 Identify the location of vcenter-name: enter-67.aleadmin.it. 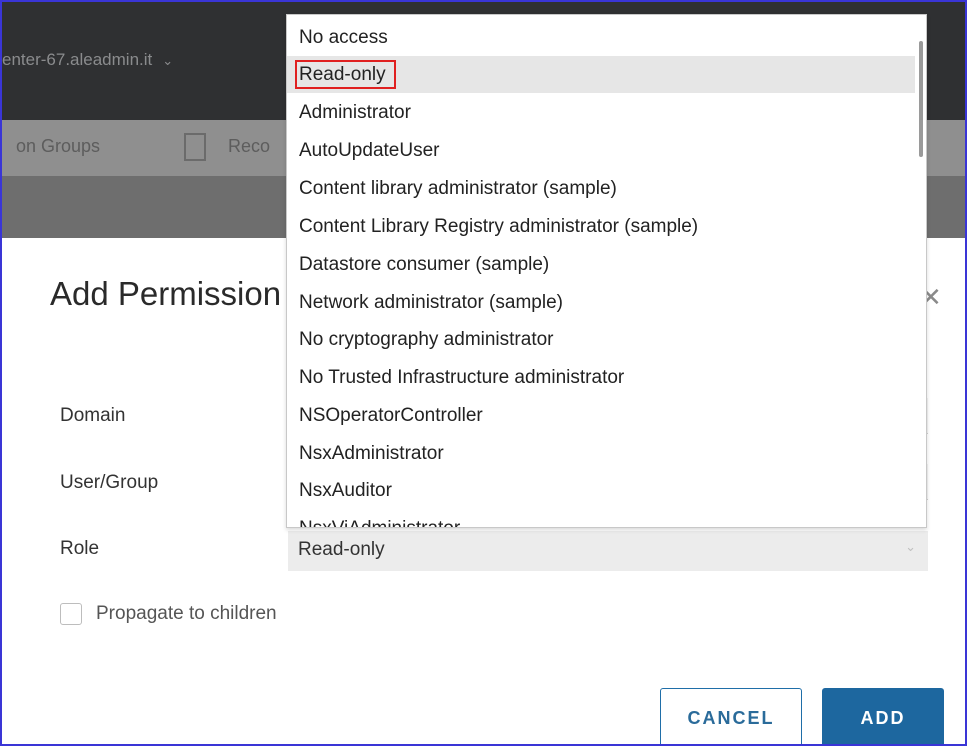
(77, 59).